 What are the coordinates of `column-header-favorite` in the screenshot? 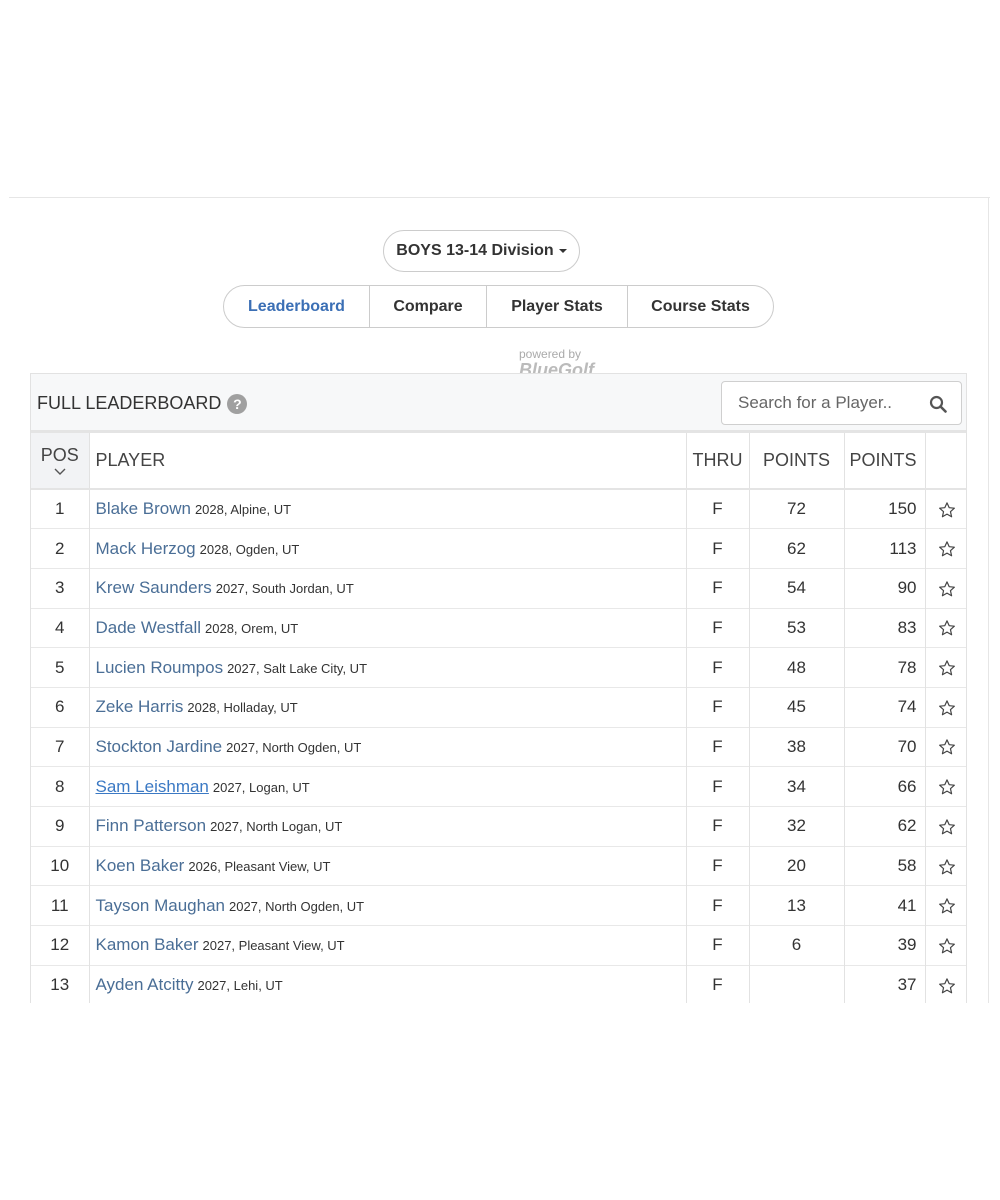 It's located at (945, 461).